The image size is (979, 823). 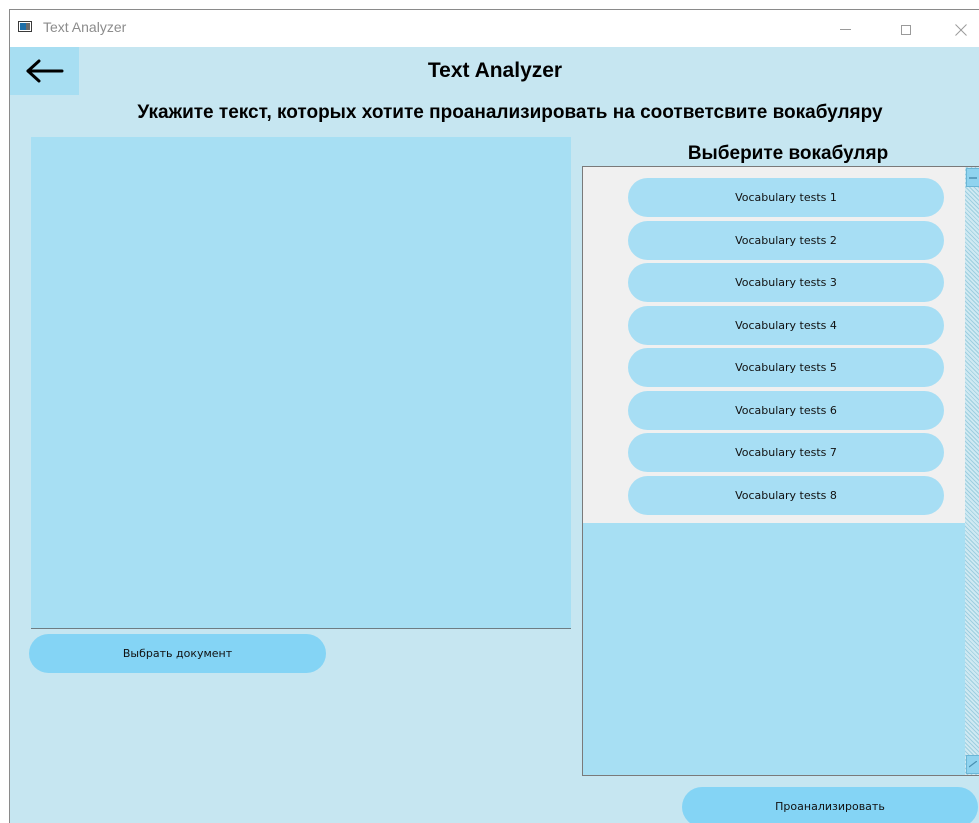 I want to click on vocabulary-item-4: Vocabulary tests 4, so click(x=786, y=325).